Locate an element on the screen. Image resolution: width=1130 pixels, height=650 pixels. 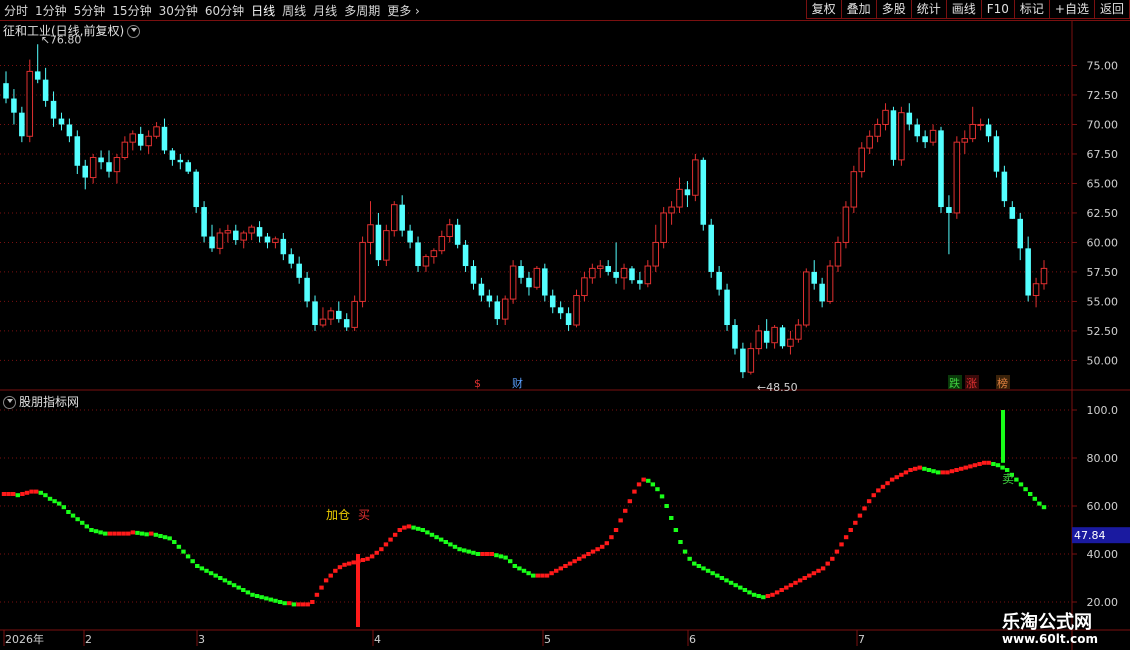
signal-buy-label: 买 is located at coordinates (364, 515).